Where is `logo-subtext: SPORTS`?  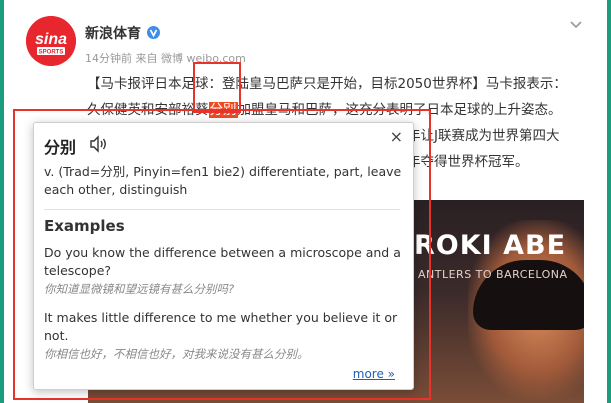
logo-subtext: SPORTS is located at coordinates (51, 53).